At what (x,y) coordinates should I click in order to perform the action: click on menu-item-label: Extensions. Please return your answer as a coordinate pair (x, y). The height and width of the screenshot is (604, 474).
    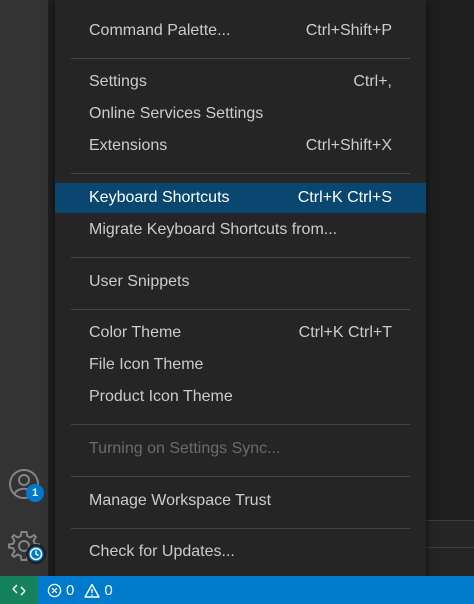
    Looking at the image, I should click on (128, 145).